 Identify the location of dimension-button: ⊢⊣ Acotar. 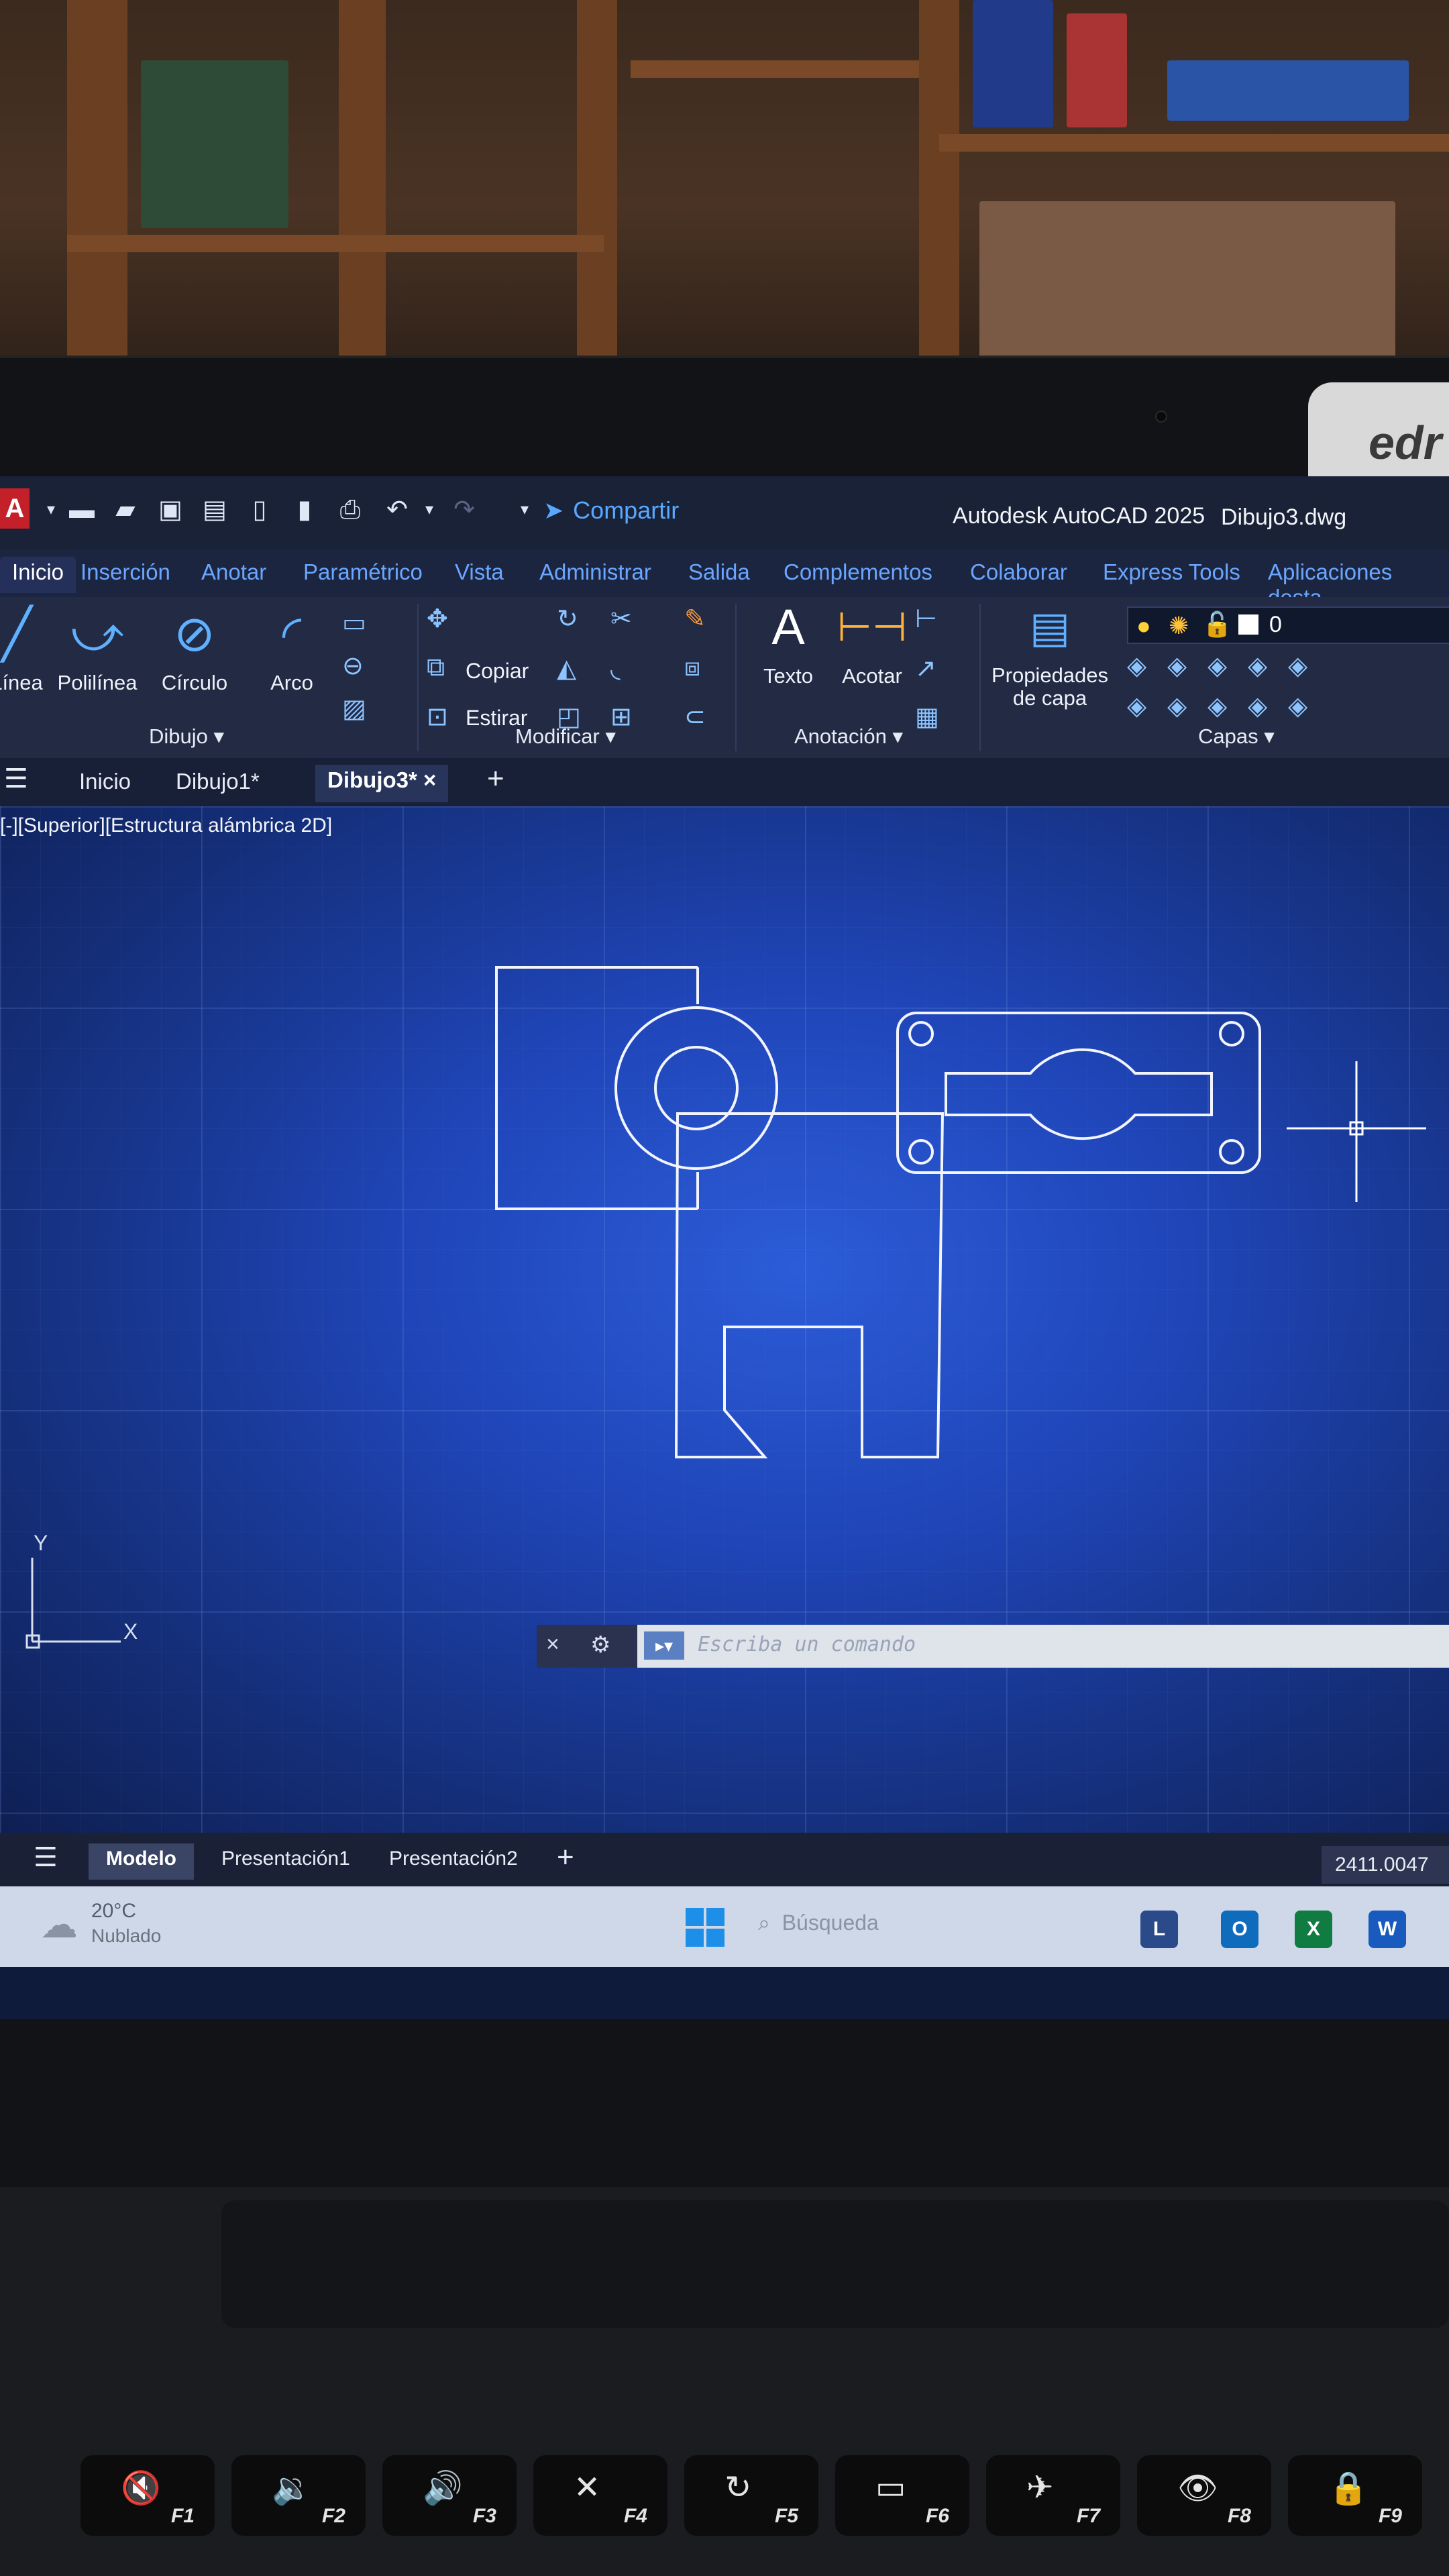
(872, 642).